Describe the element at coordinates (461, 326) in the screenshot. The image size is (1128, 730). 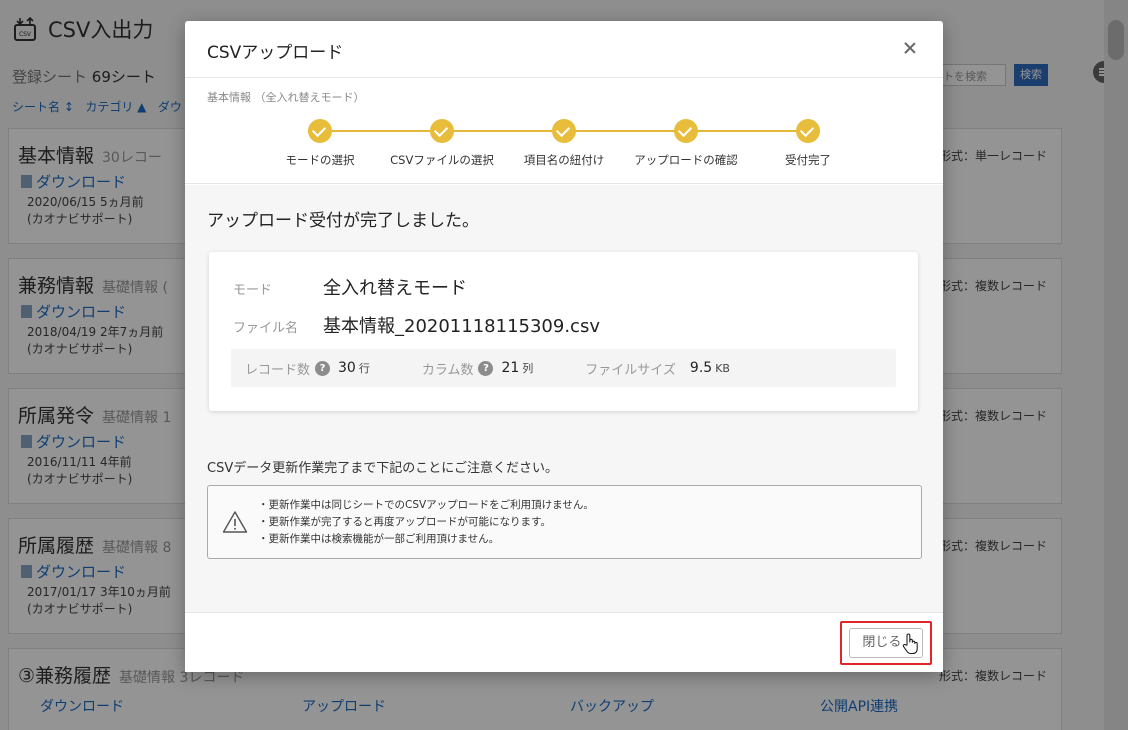
I see `file-name-value: 基本情報_20201118115309.csv` at that location.